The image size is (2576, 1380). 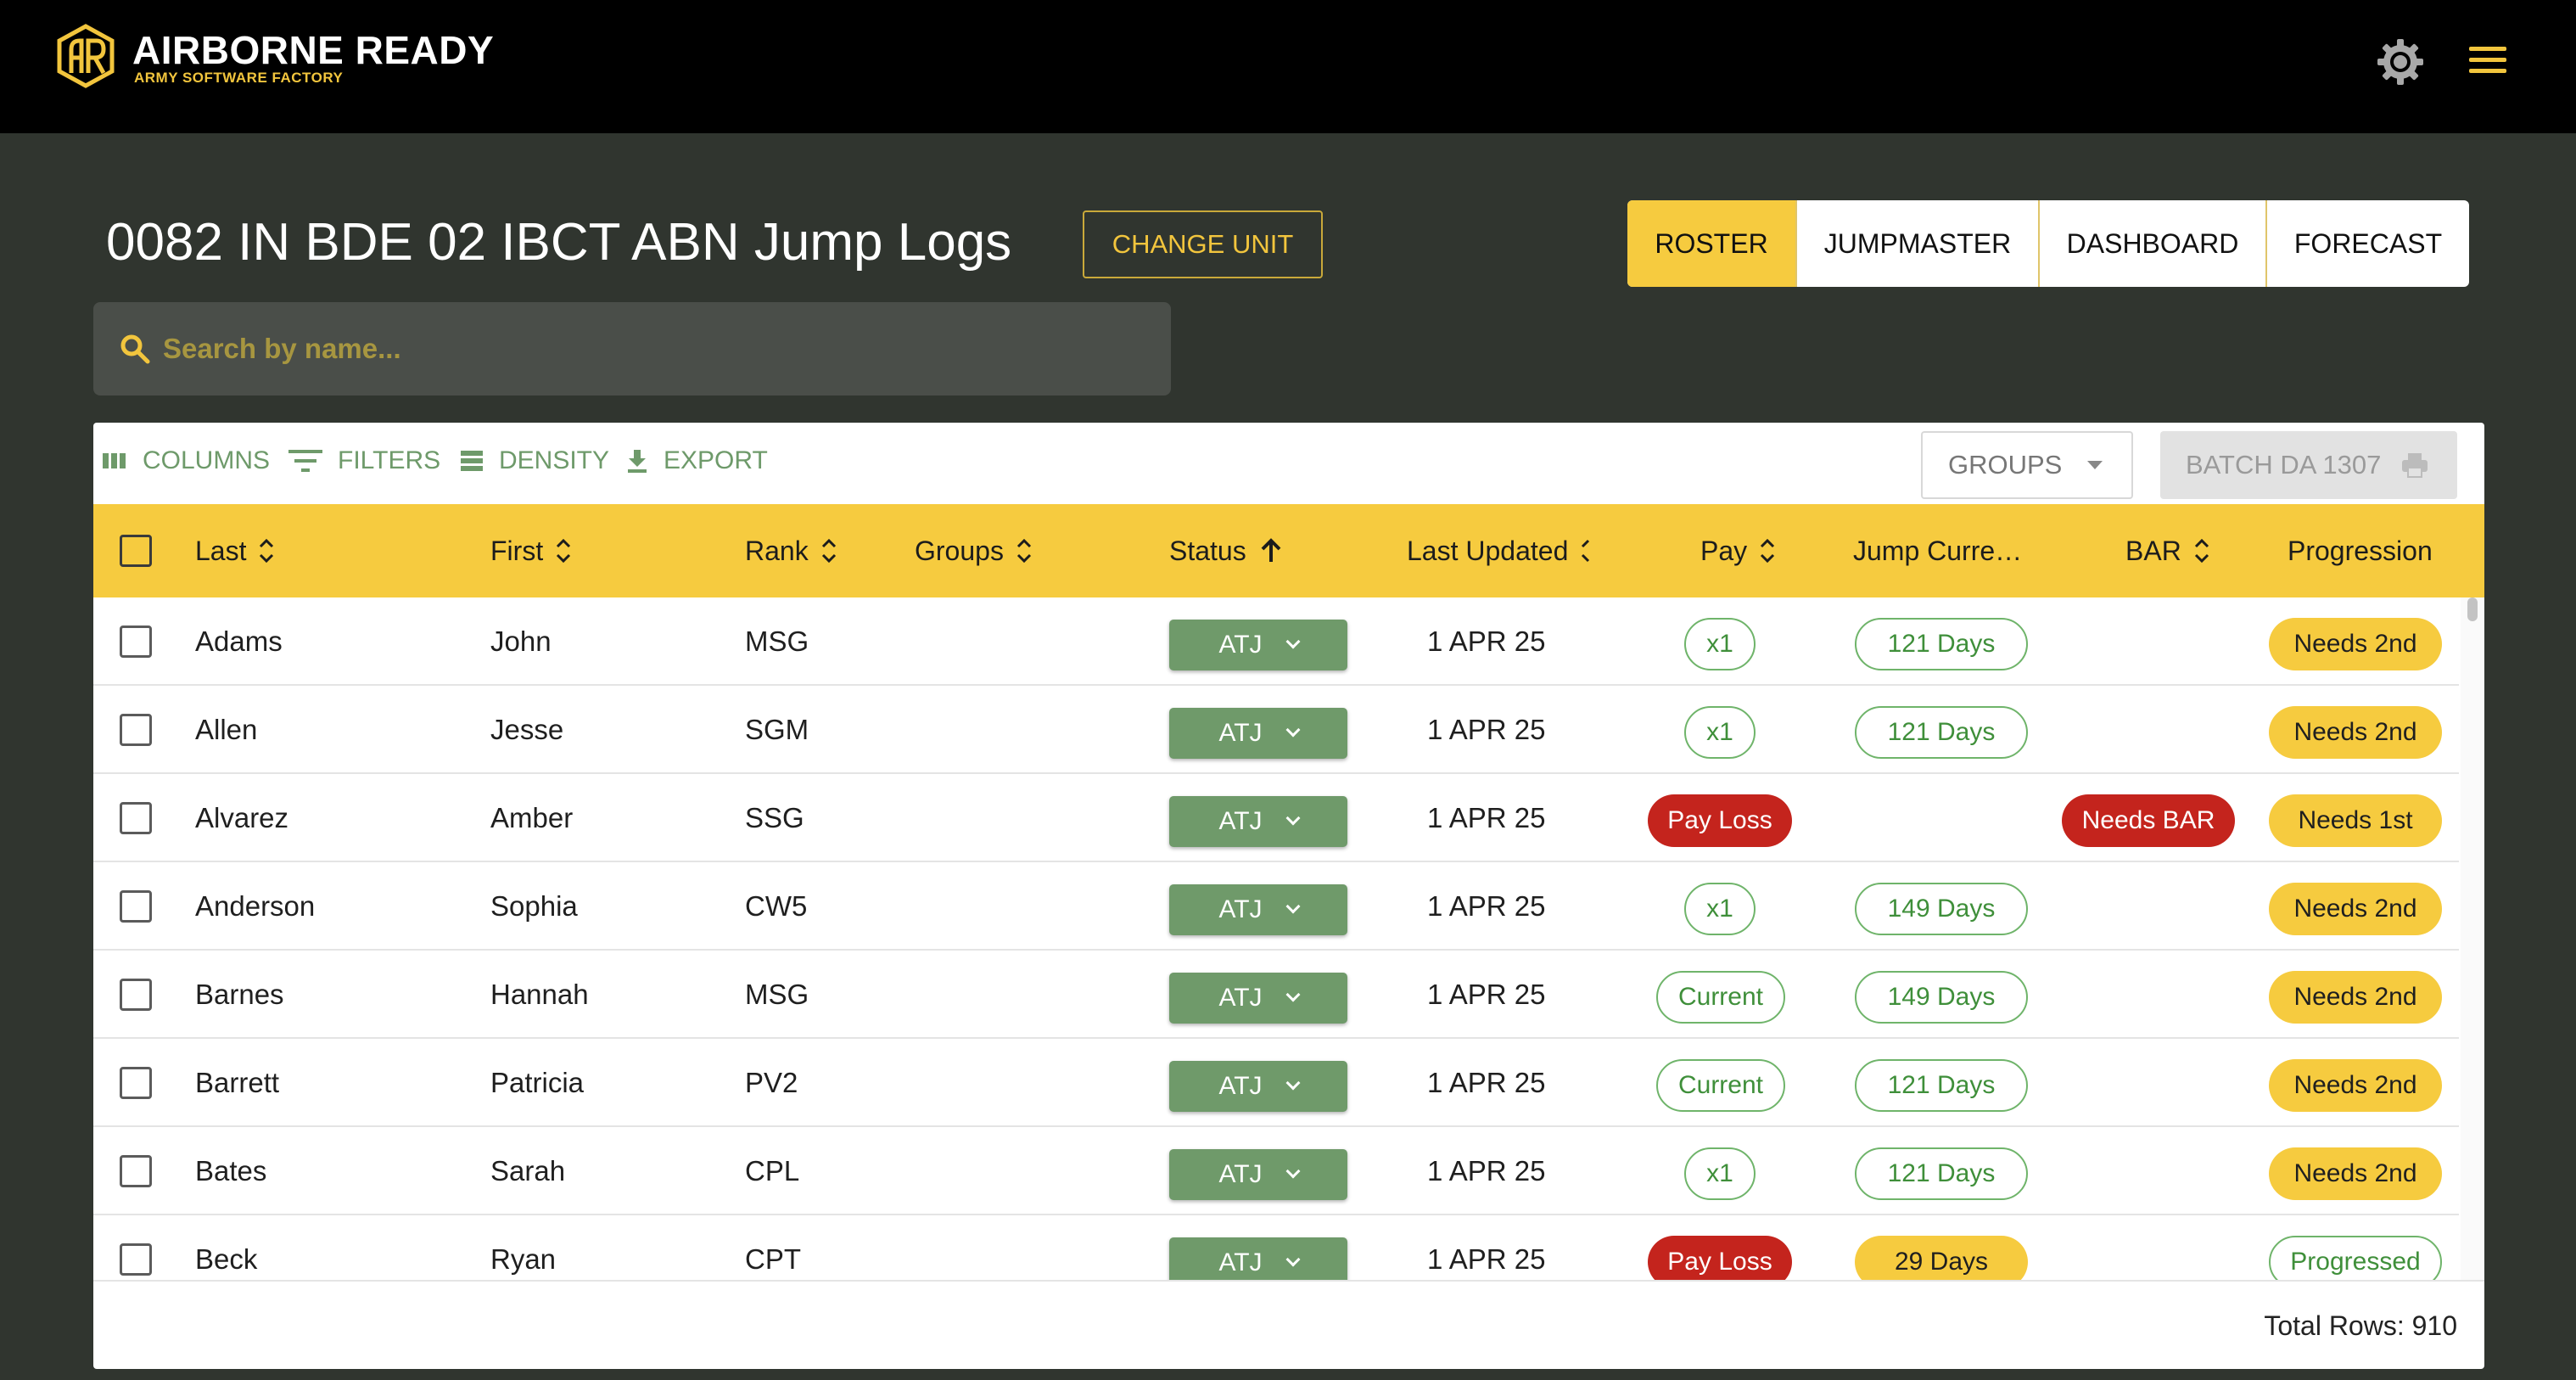 I want to click on export-button: EXPORT, so click(x=697, y=461).